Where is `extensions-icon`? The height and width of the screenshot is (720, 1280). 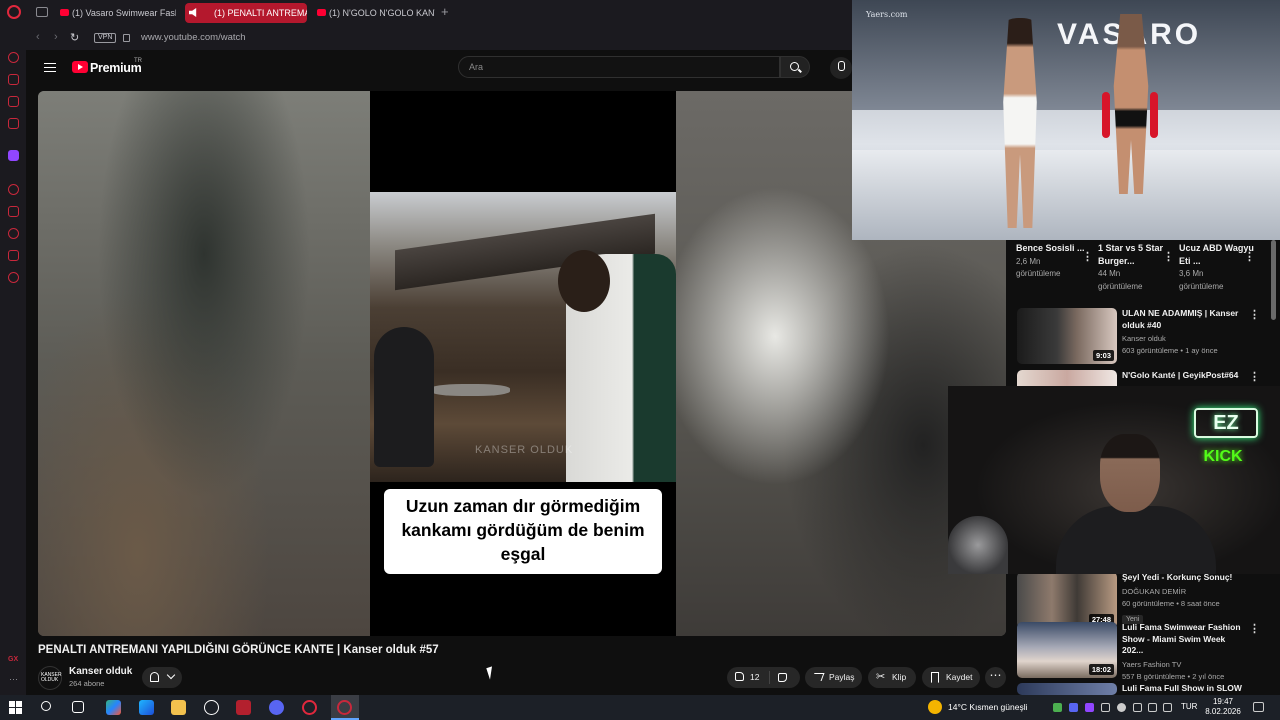
extensions-icon is located at coordinates (13, 255).